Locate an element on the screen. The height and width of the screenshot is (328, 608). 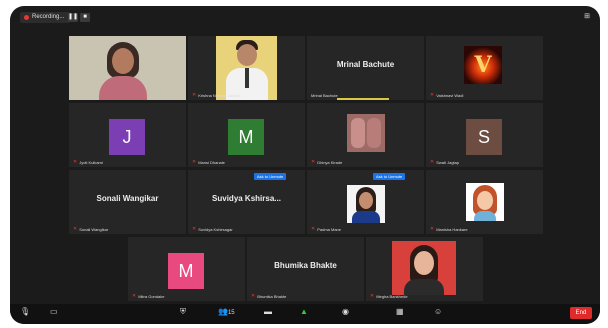
top-bar: Recording... ❚❚ ■ ⊞ is located at coordinates (305, 17).